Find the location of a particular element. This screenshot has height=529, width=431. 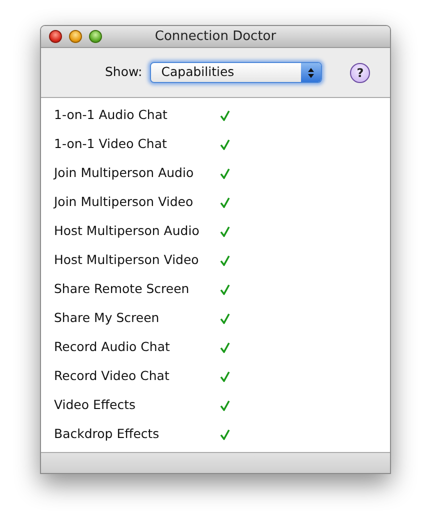

zoom-button is located at coordinates (95, 36).